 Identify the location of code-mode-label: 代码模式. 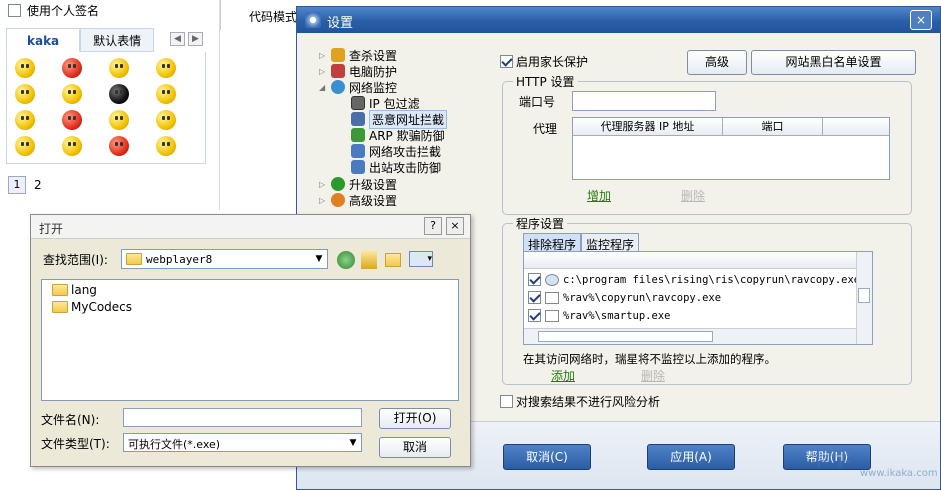
(273, 16).